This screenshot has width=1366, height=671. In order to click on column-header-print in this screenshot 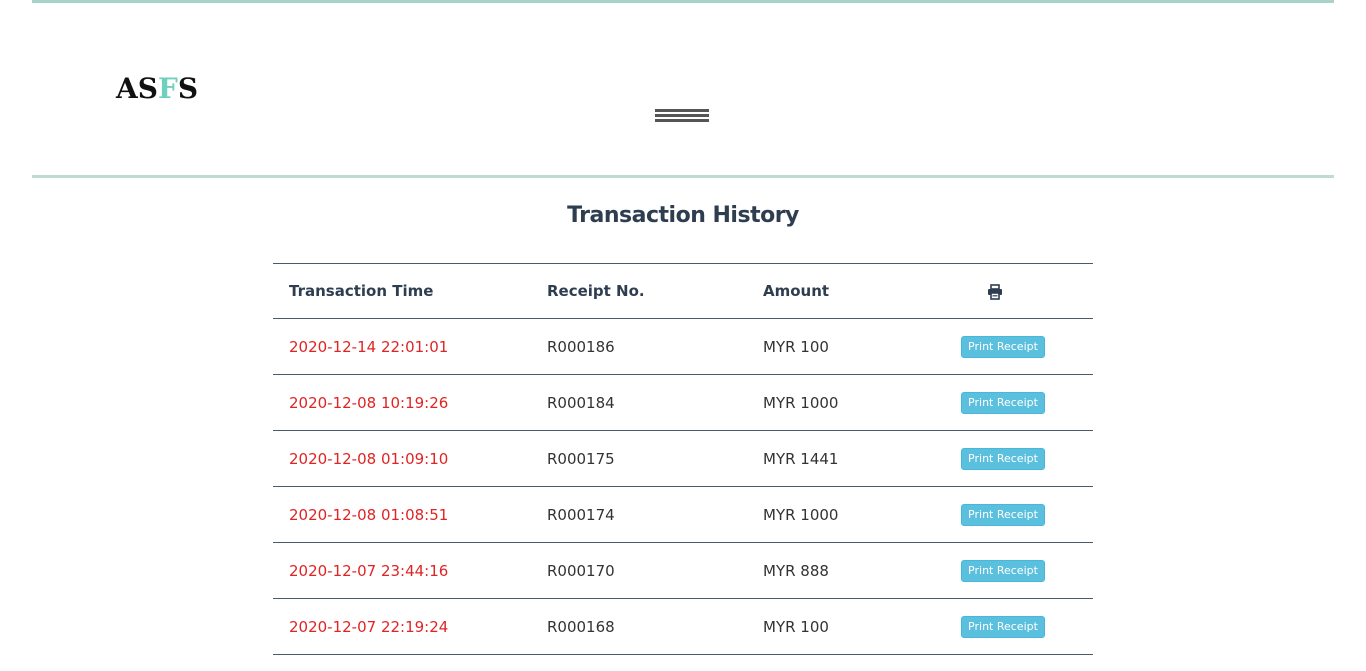, I will do `click(995, 291)`.